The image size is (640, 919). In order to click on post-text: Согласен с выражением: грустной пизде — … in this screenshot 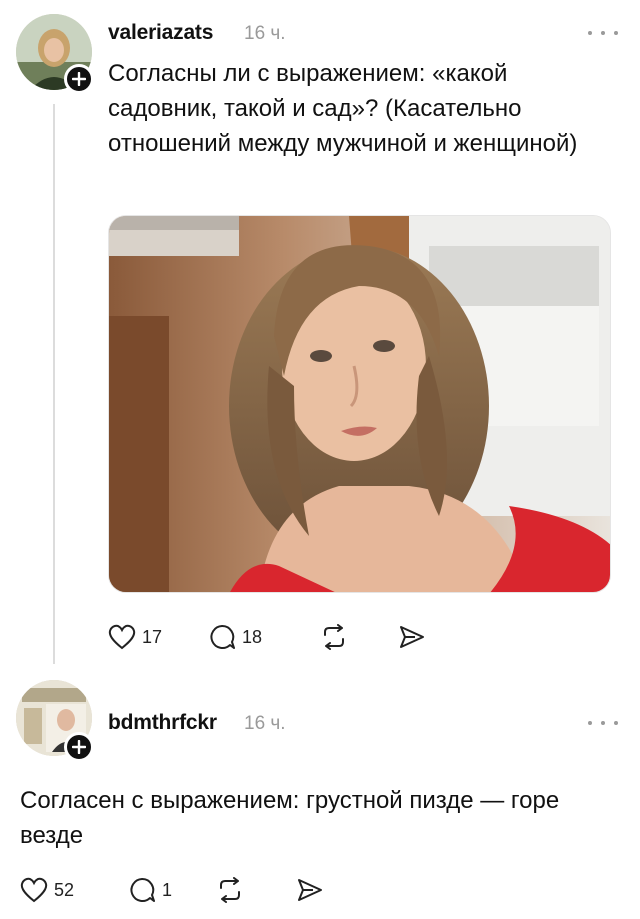, I will do `click(290, 818)`.